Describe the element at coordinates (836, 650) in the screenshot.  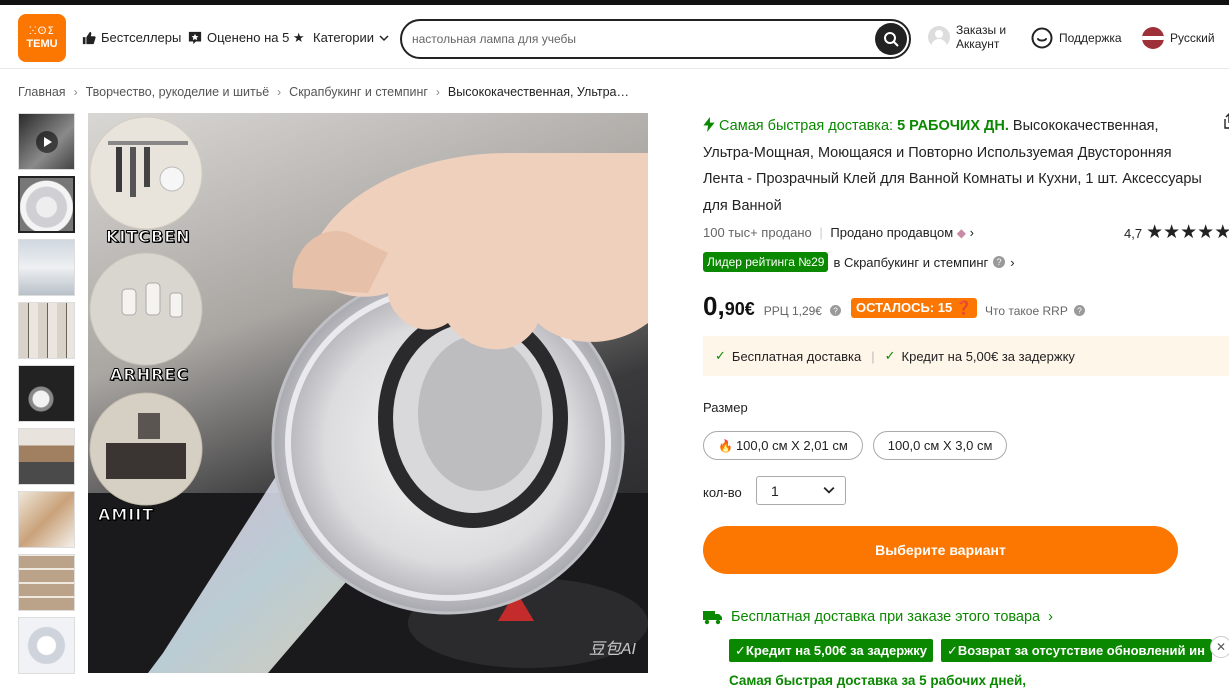
I see `credit-tag-label: Кредит на 5,00€ за задержку` at that location.